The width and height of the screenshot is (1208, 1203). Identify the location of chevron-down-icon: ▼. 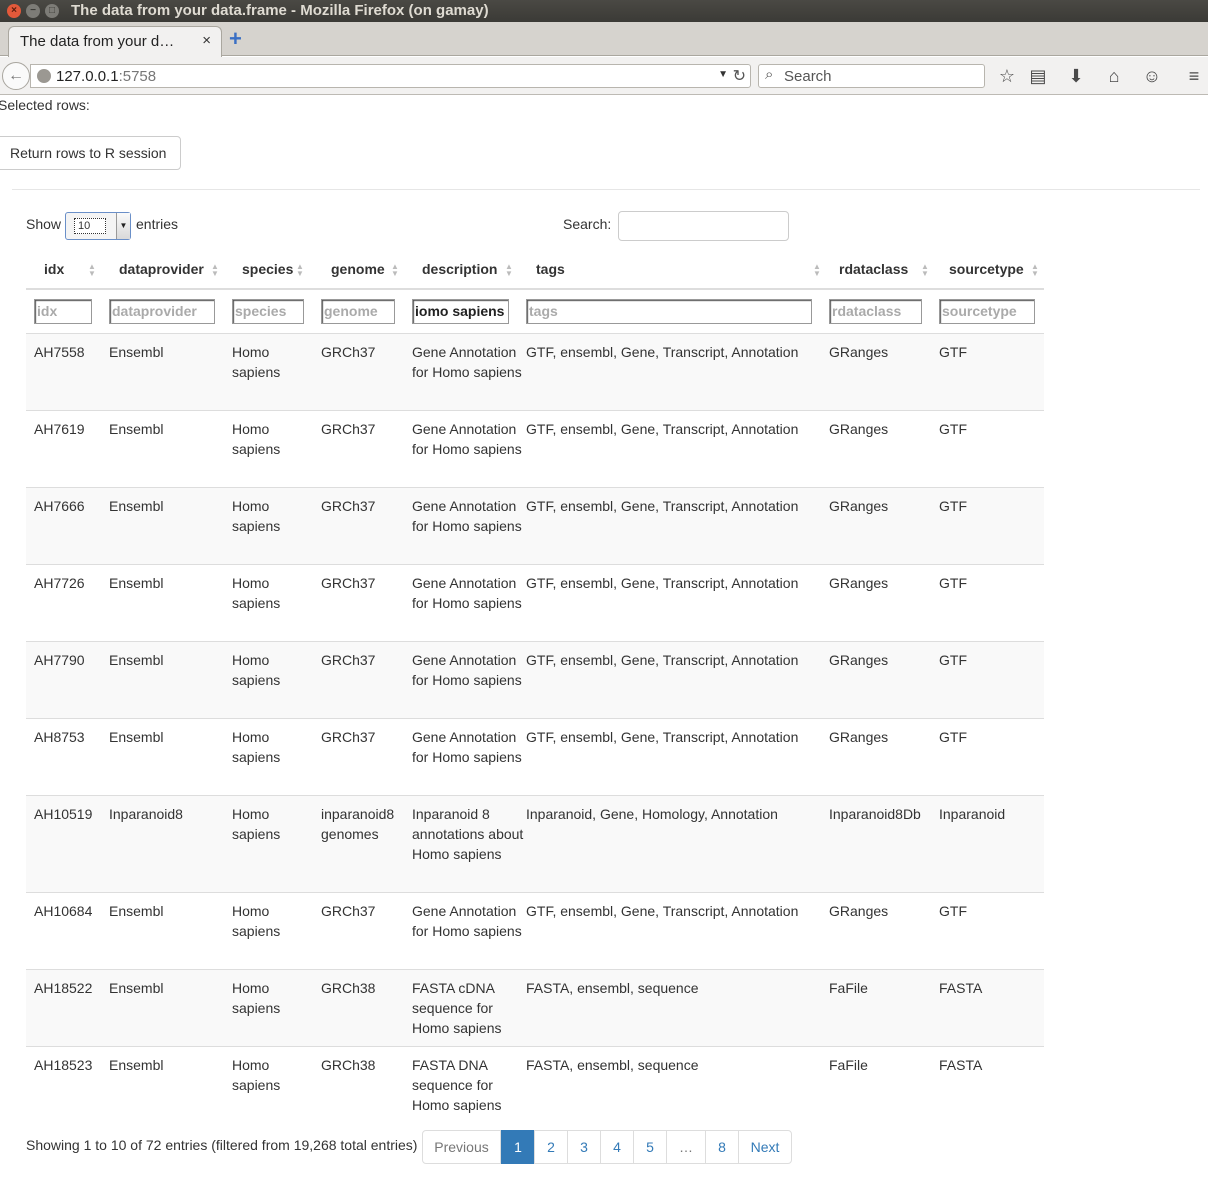
(123, 226).